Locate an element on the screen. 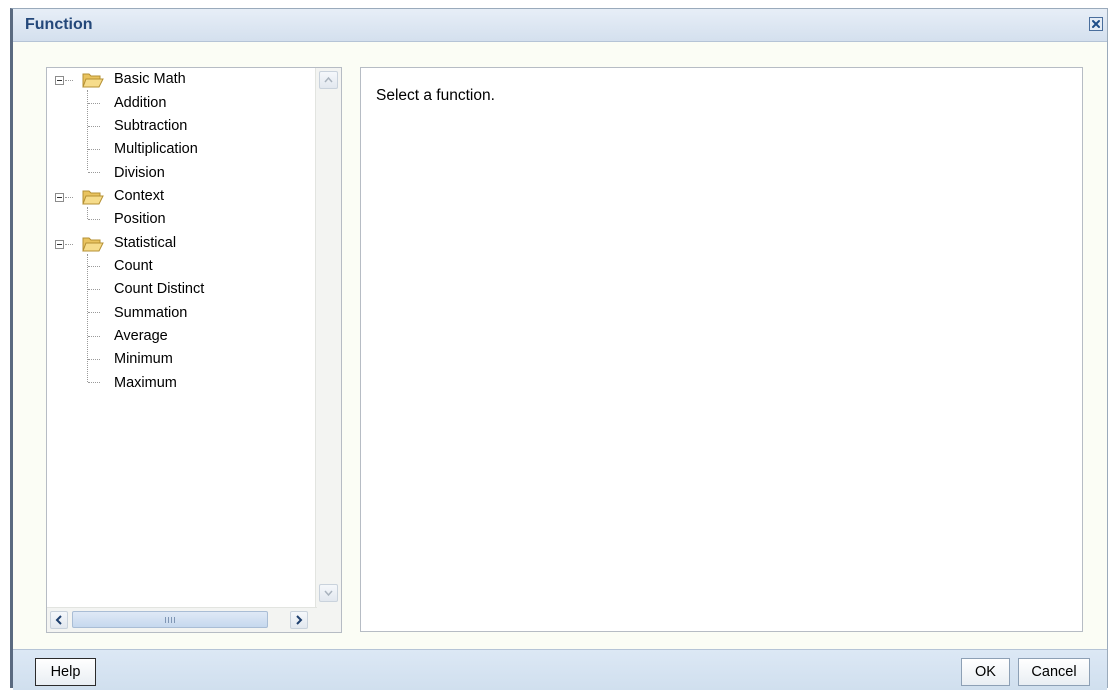  scroll-up-button is located at coordinates (328, 80).